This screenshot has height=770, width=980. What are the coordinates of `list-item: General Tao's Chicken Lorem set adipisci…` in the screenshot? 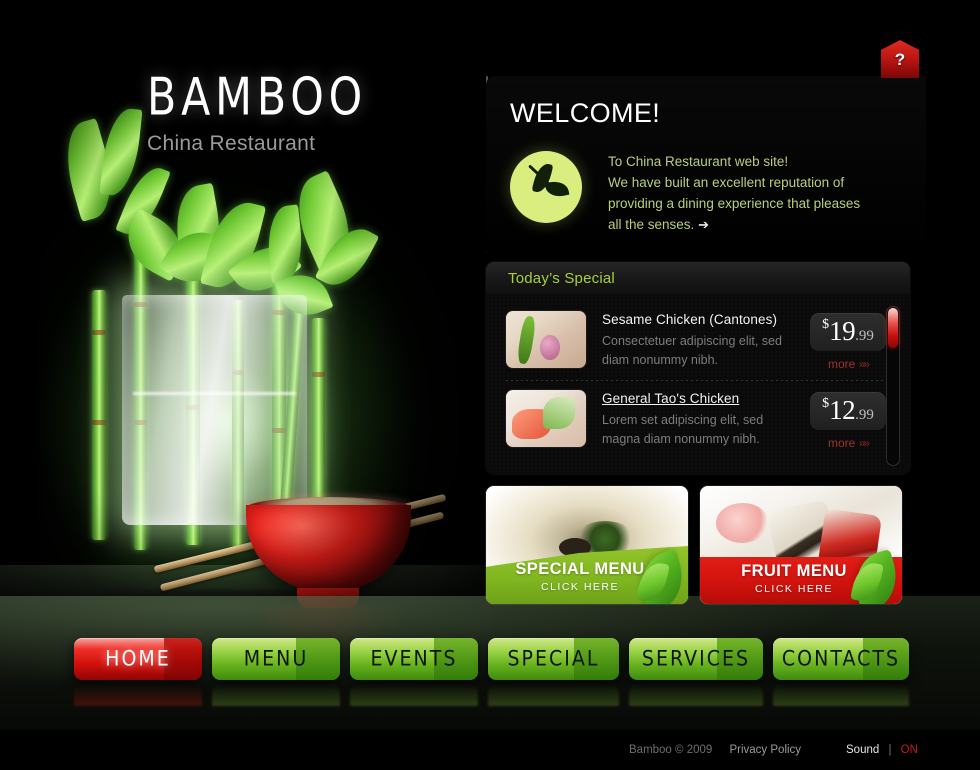 It's located at (698, 420).